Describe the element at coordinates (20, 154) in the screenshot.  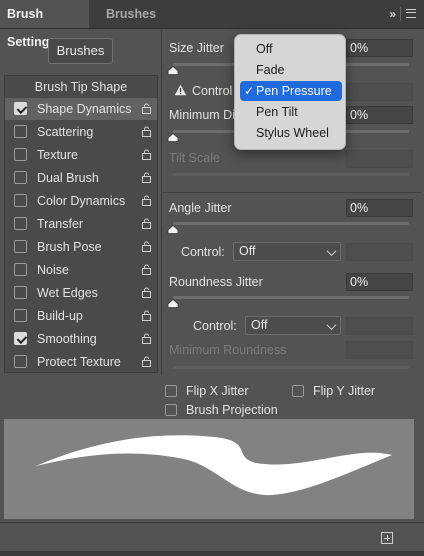
I see `checkbox-texture` at that location.